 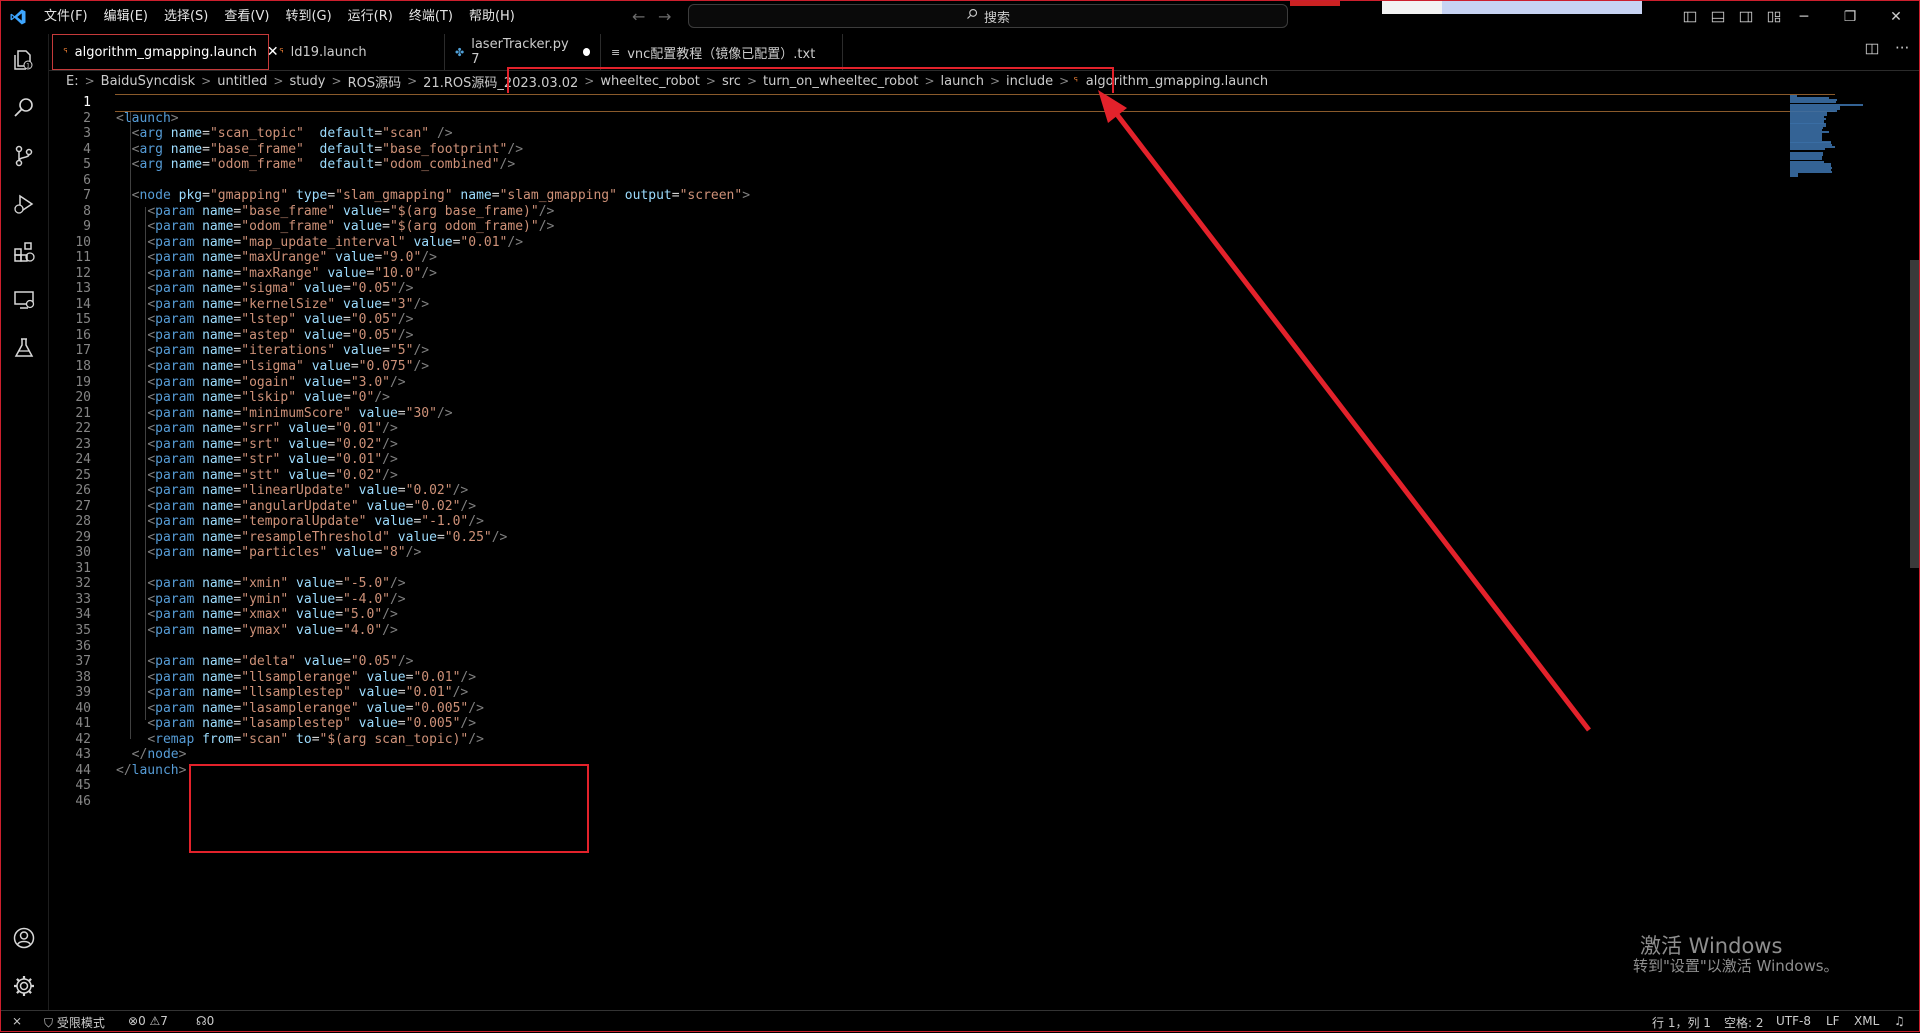 I want to click on code-token: output, so click(x=648, y=196).